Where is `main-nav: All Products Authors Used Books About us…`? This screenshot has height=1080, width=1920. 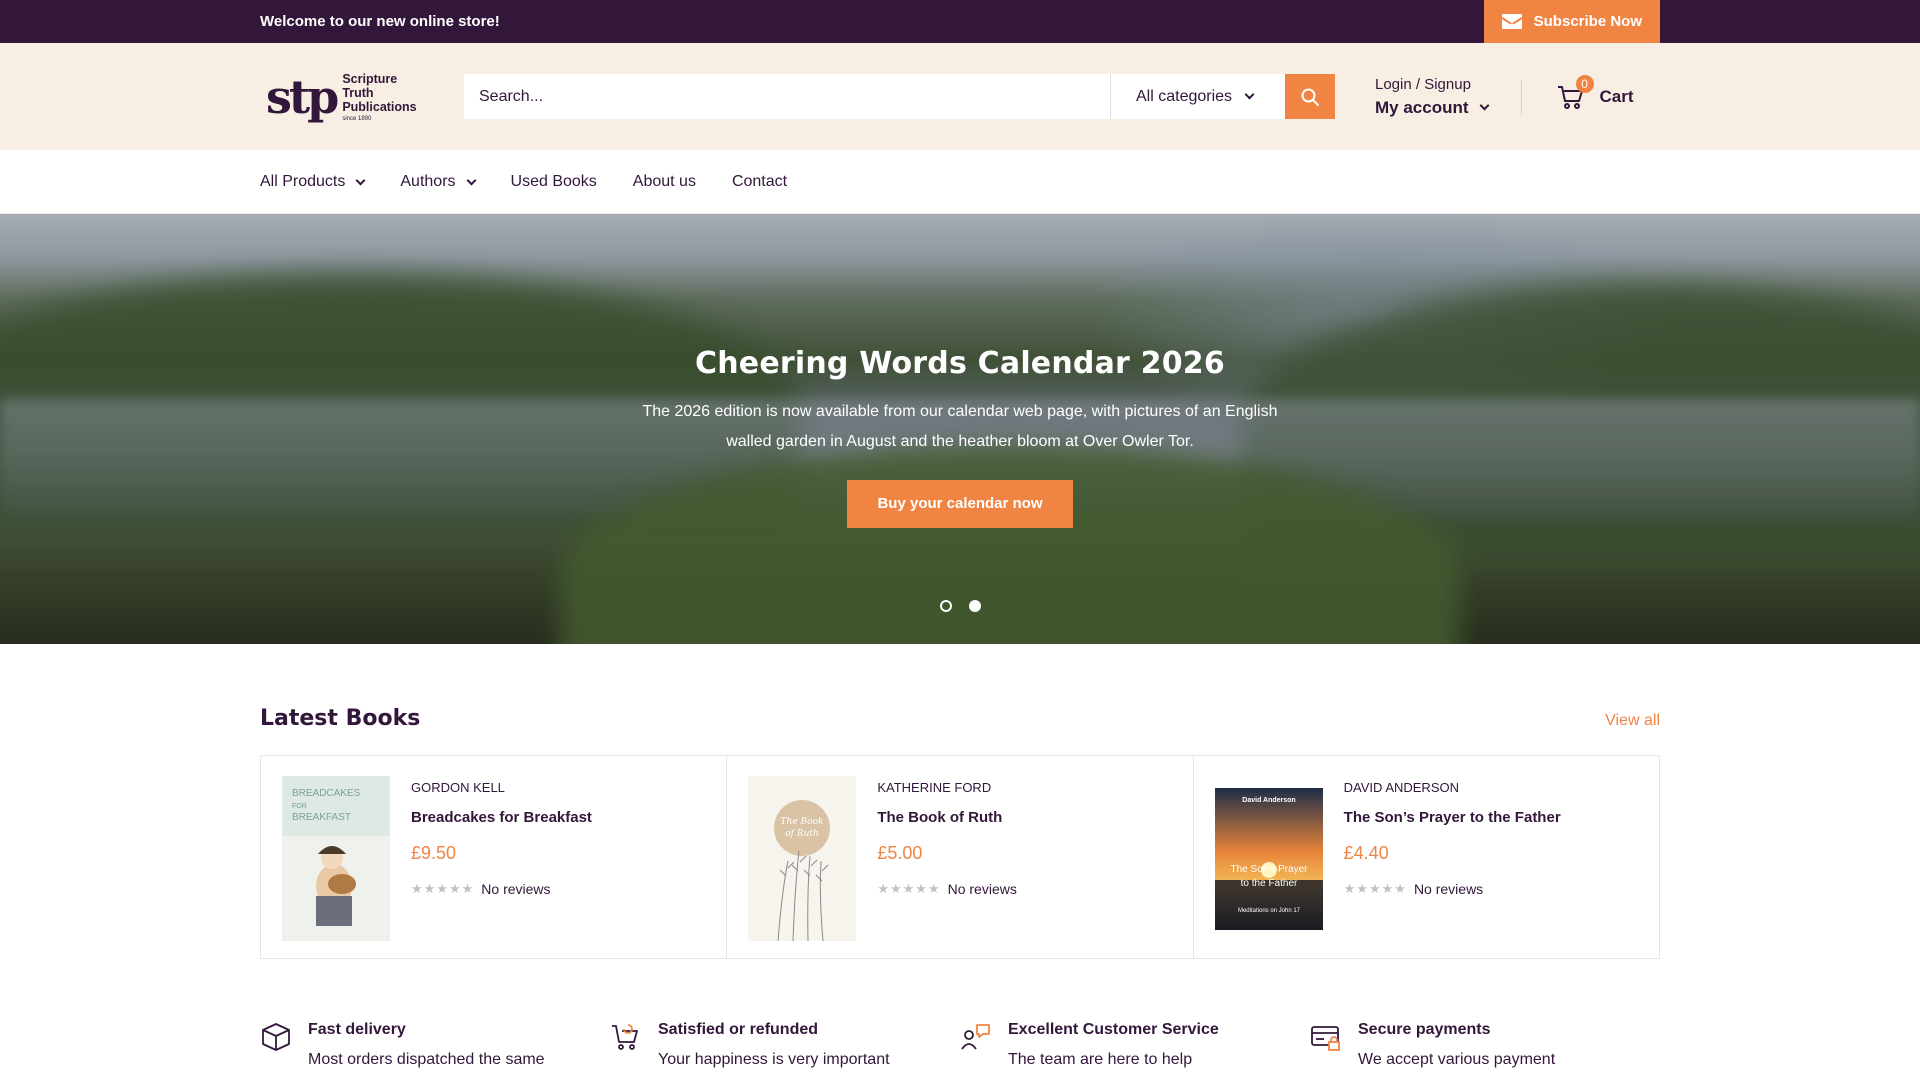
main-nav: All Products Authors Used Books About us… is located at coordinates (960, 182).